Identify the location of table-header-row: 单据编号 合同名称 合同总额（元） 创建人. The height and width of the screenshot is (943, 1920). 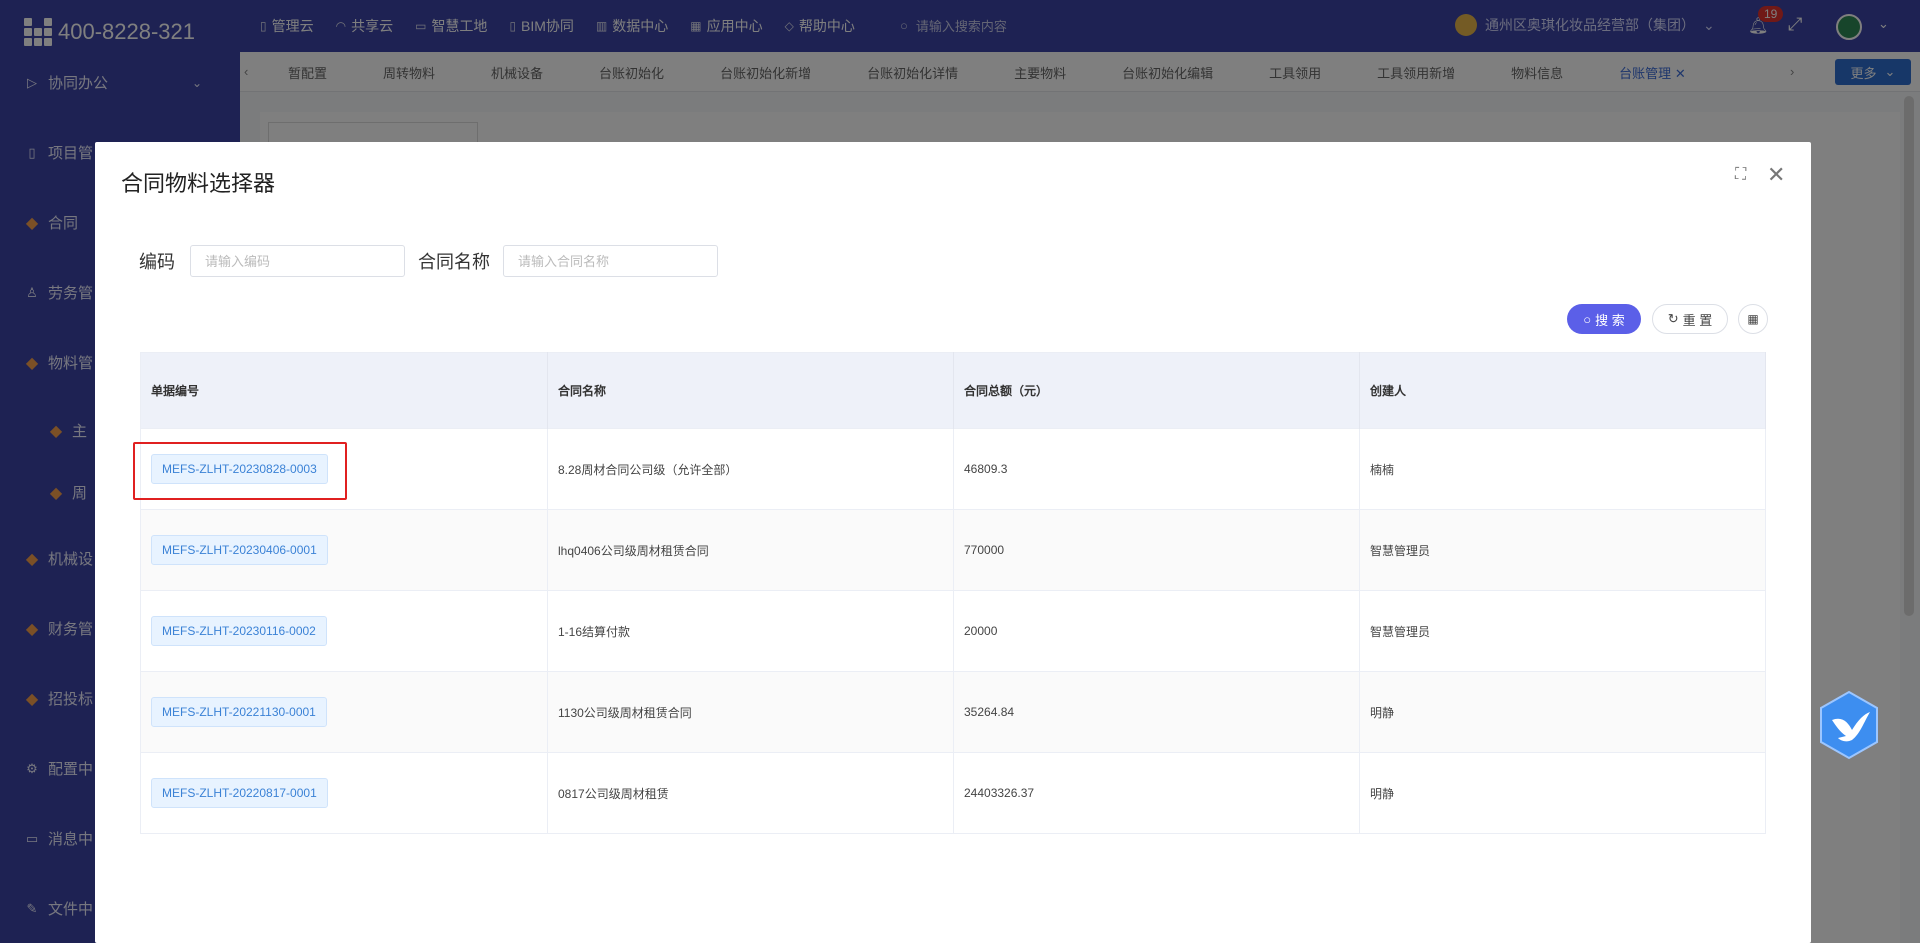
(953, 390).